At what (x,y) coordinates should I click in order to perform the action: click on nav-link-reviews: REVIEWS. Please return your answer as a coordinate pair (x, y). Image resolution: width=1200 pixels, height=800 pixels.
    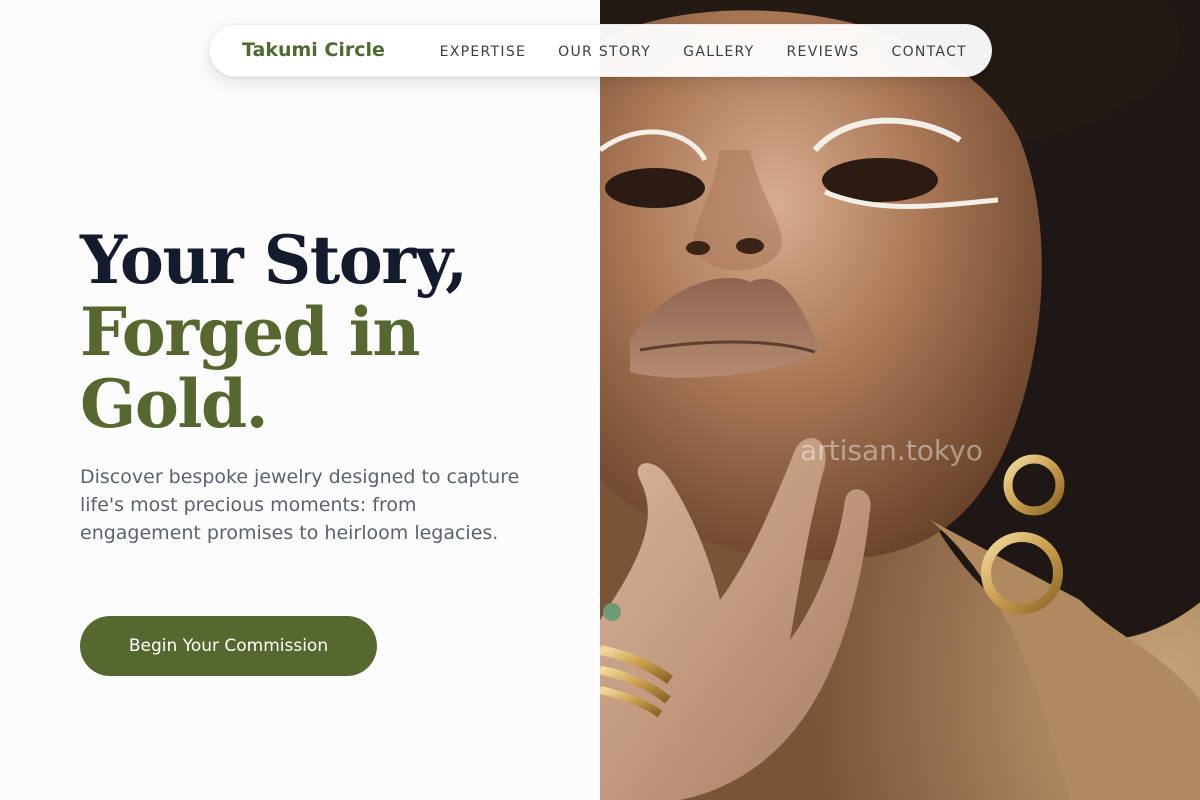
    Looking at the image, I should click on (823, 52).